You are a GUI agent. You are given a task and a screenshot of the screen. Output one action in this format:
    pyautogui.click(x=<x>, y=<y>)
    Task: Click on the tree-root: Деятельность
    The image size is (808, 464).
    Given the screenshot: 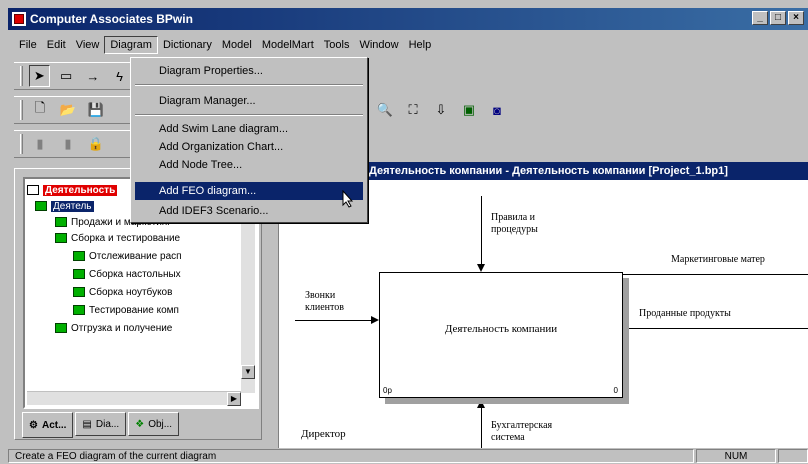 What is the action you would take?
    pyautogui.click(x=72, y=190)
    